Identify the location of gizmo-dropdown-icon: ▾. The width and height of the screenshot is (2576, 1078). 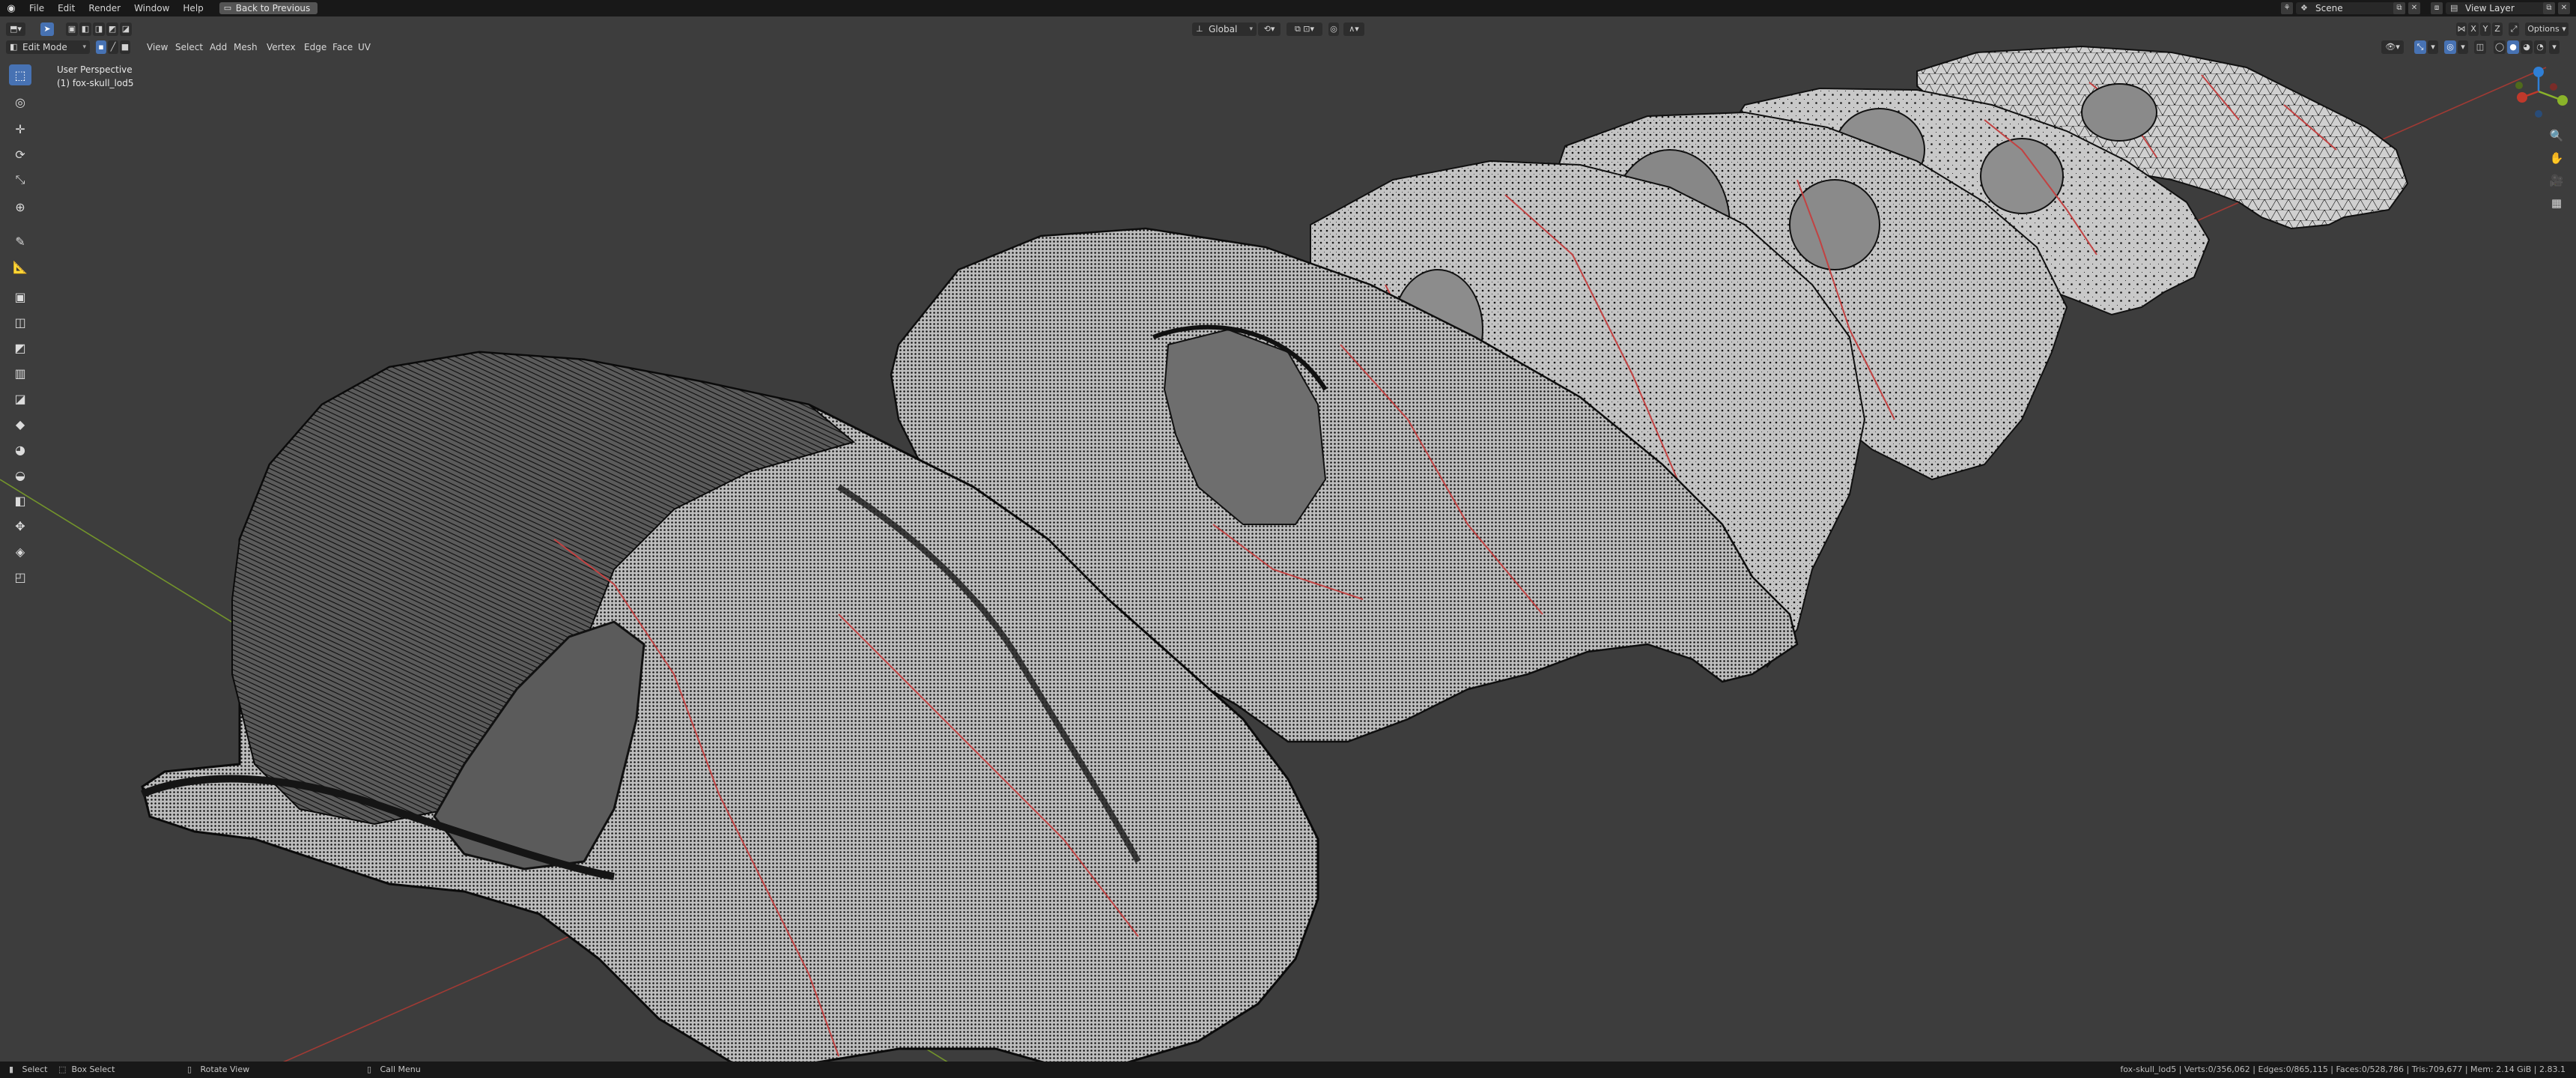
(2433, 47).